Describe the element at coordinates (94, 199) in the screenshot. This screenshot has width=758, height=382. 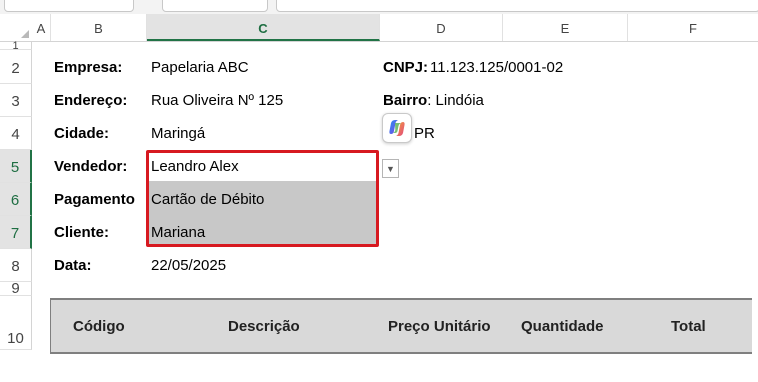
I see `pagamento-label: Pagamento` at that location.